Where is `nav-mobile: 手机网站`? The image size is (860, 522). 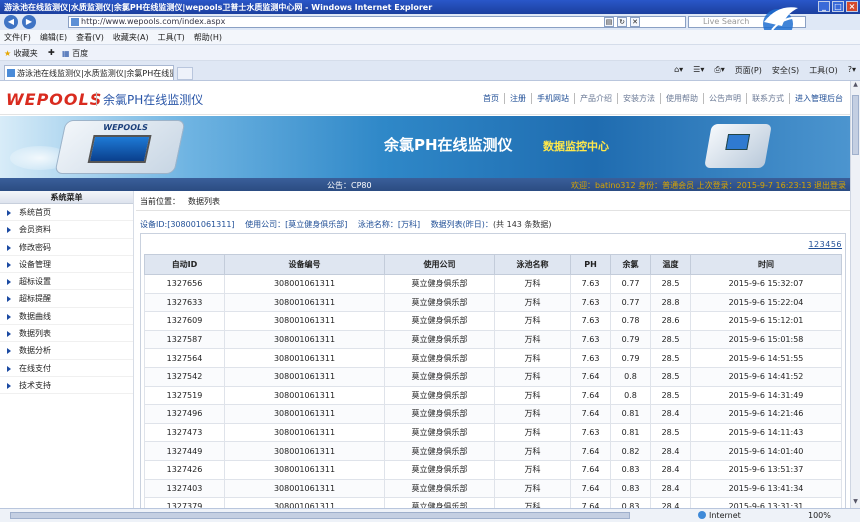
nav-mobile: 手机网站 is located at coordinates (553, 98).